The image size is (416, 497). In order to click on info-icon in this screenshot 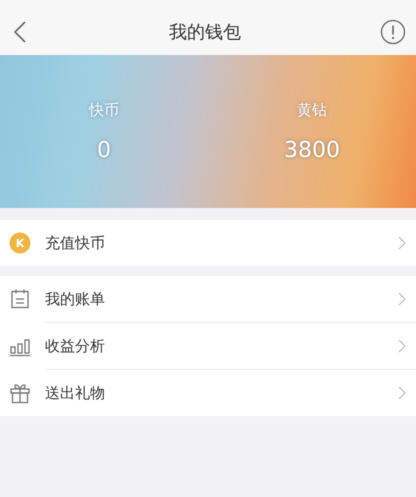, I will do `click(393, 31)`.